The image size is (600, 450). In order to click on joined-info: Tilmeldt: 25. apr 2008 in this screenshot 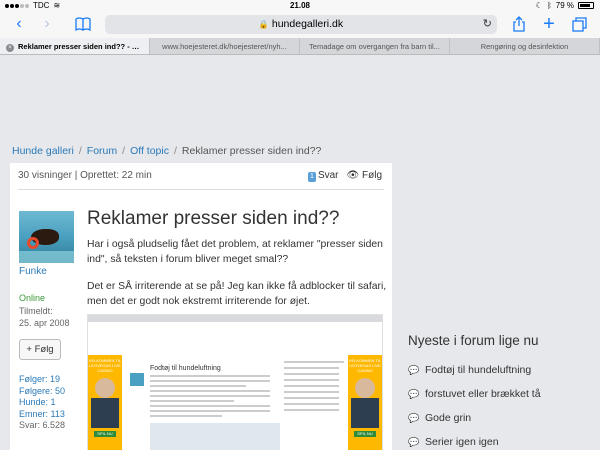, I will do `click(44, 317)`.